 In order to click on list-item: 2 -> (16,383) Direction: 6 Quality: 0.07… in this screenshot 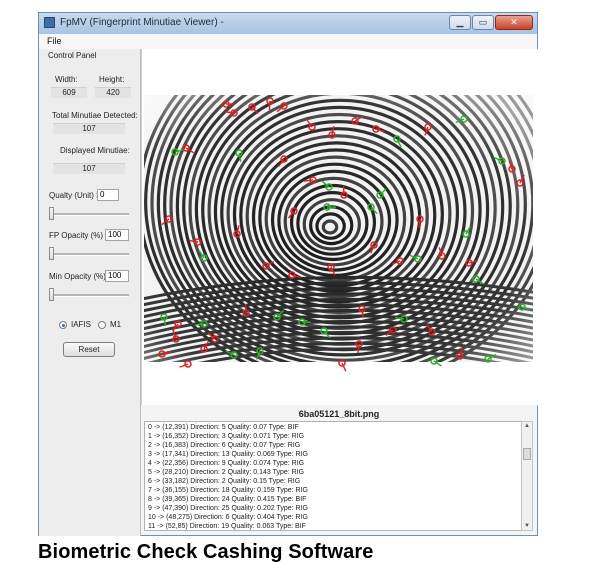, I will do `click(224, 445)`.